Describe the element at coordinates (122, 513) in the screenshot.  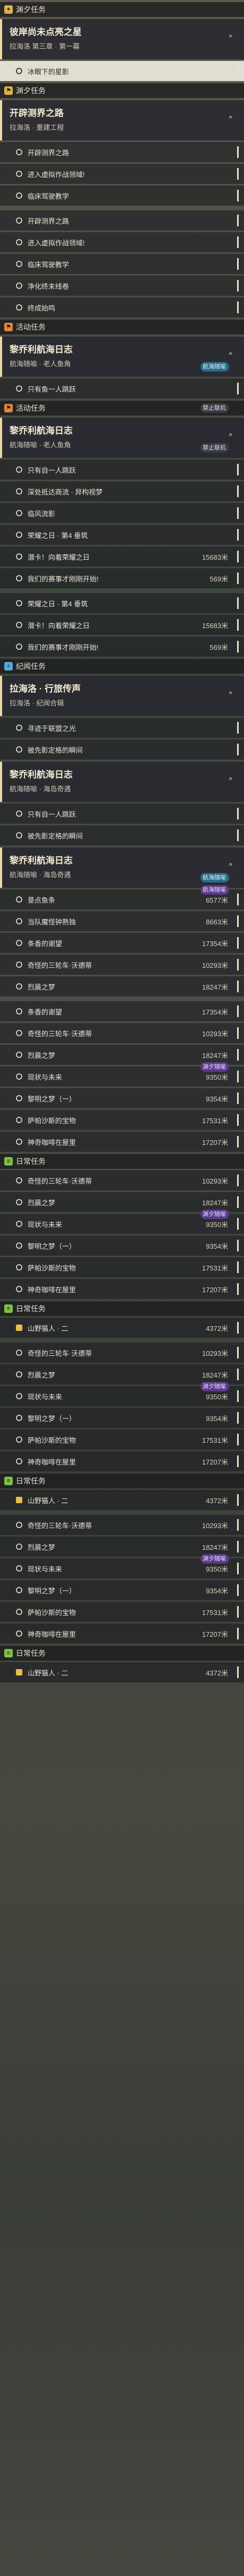
I see `quest-step: 临风流影` at that location.